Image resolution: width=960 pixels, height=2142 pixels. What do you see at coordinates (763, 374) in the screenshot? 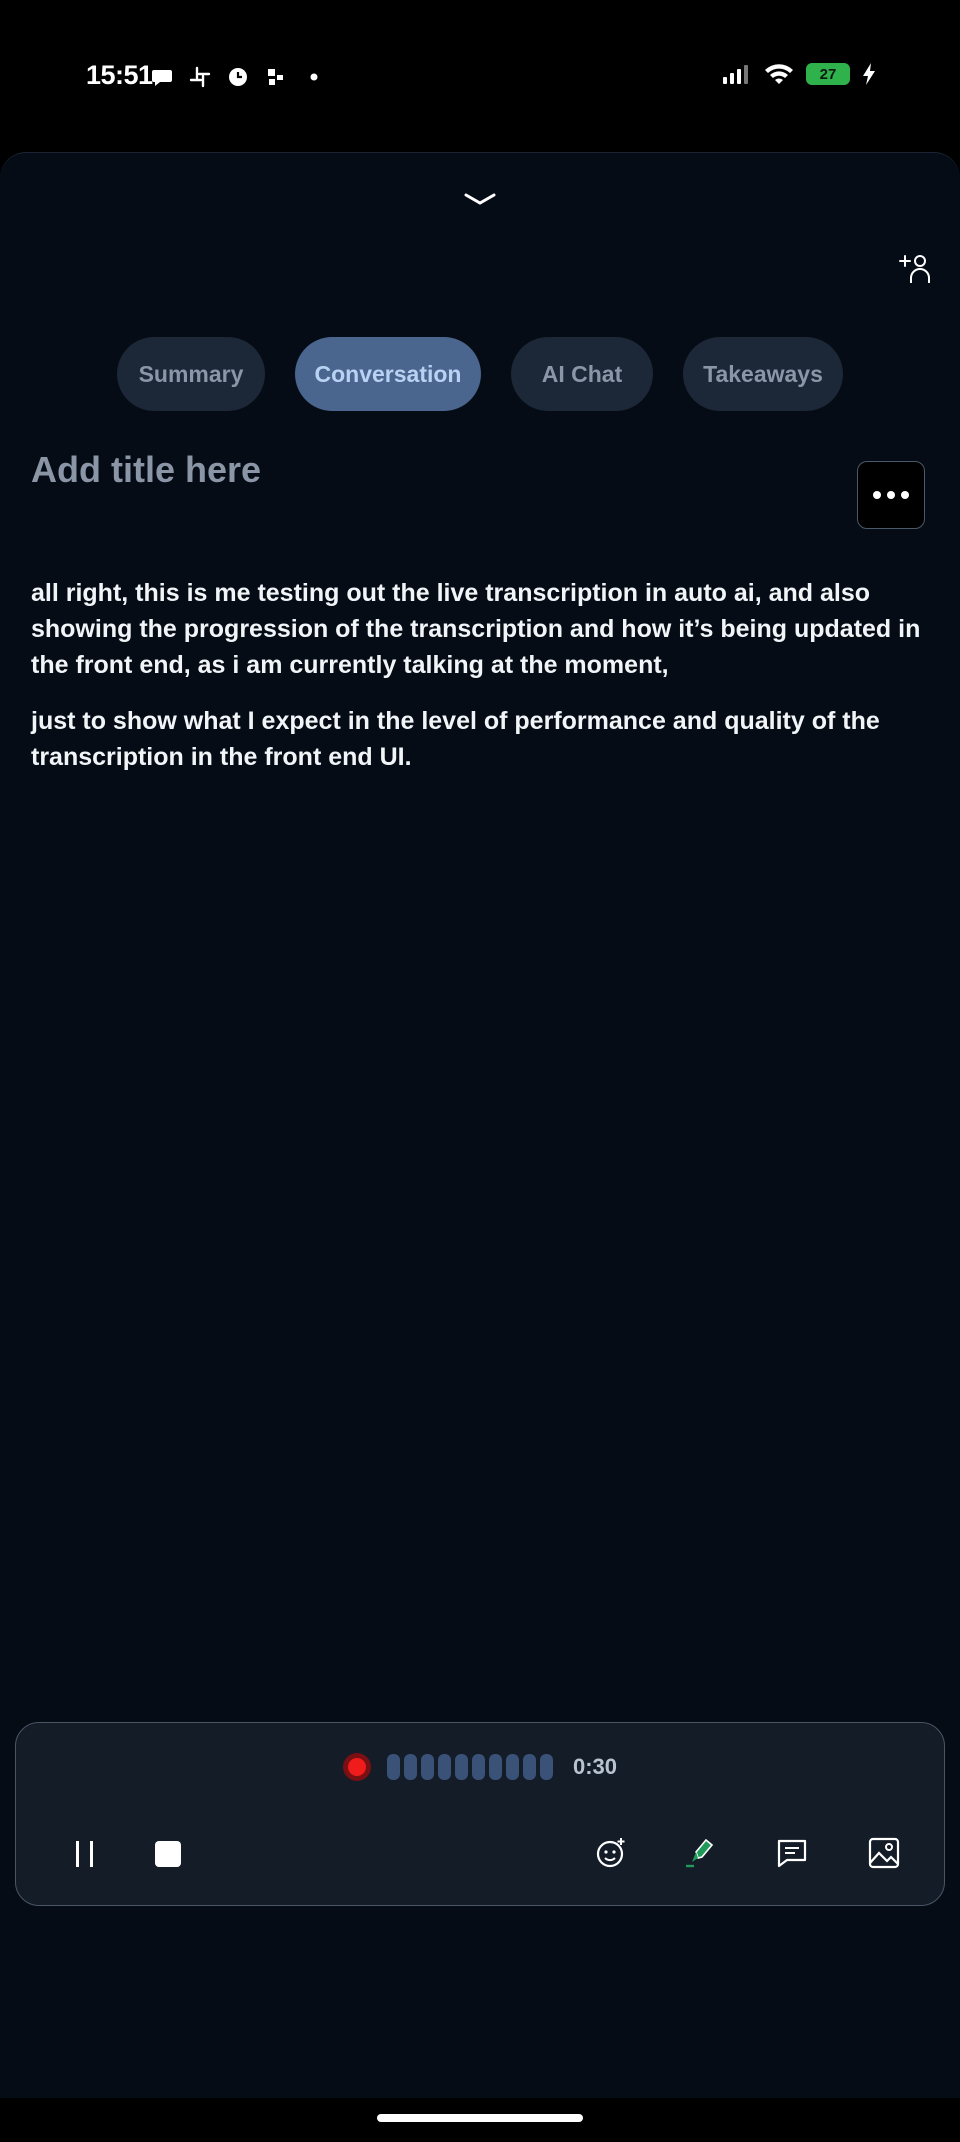
I see `tab-takeaways: Takeaways` at bounding box center [763, 374].